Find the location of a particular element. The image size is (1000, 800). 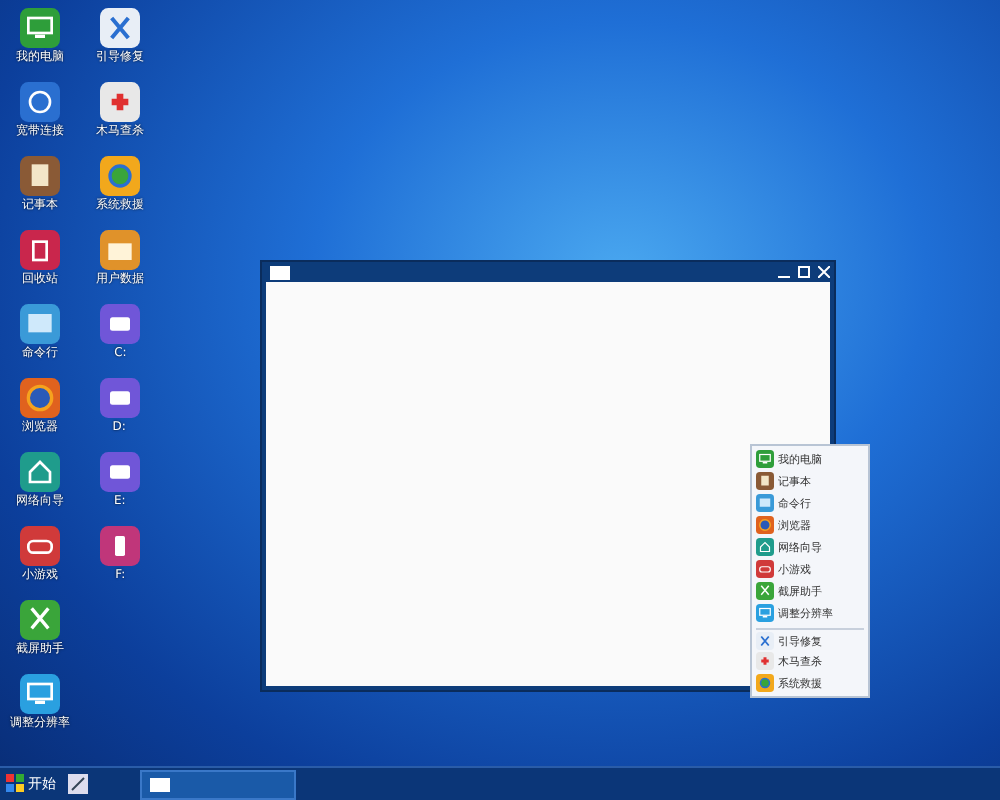

close-icon is located at coordinates (824, 272).